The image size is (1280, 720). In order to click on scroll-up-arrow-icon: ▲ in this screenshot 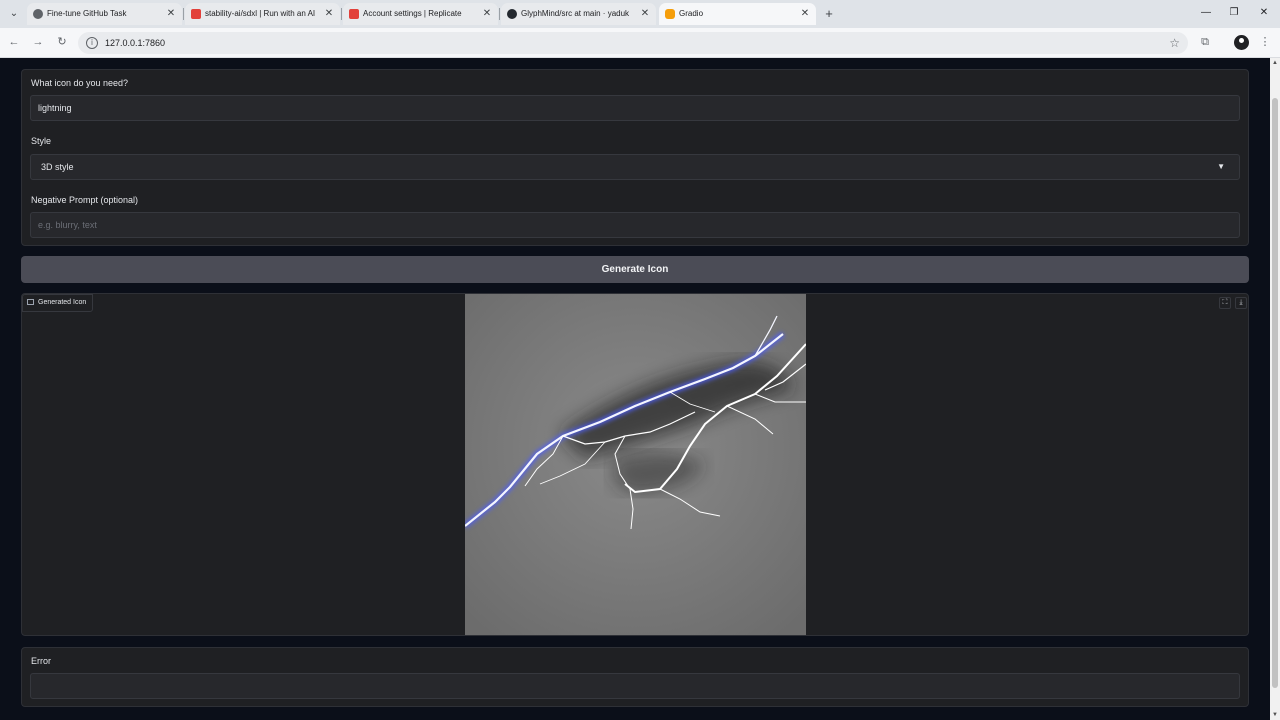, I will do `click(1275, 63)`.